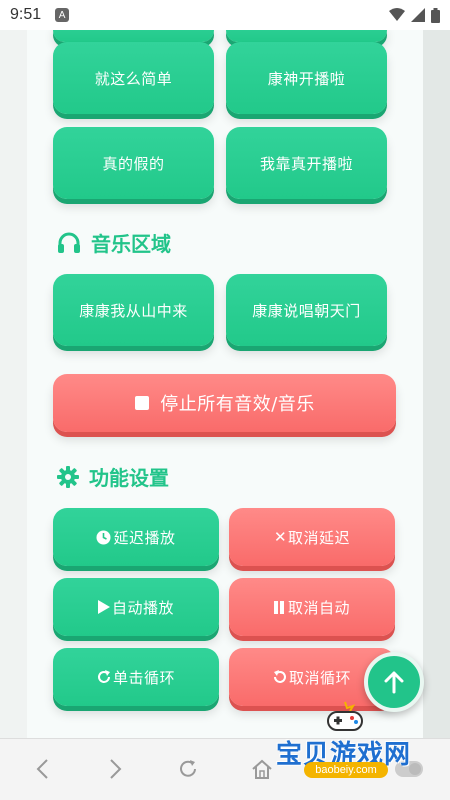 This screenshot has height=800, width=450. I want to click on cancel-auto-button: 取消自动, so click(312, 607).